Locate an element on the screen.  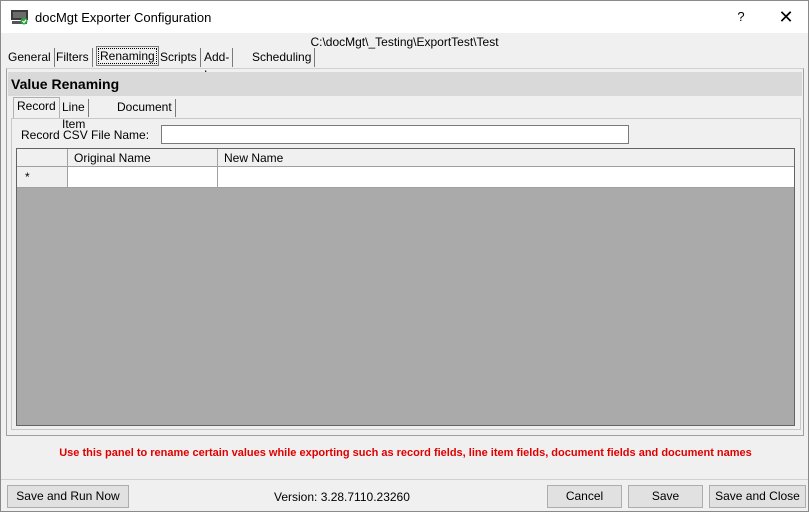
save-and-run-button: Save and Run Now is located at coordinates (68, 496).